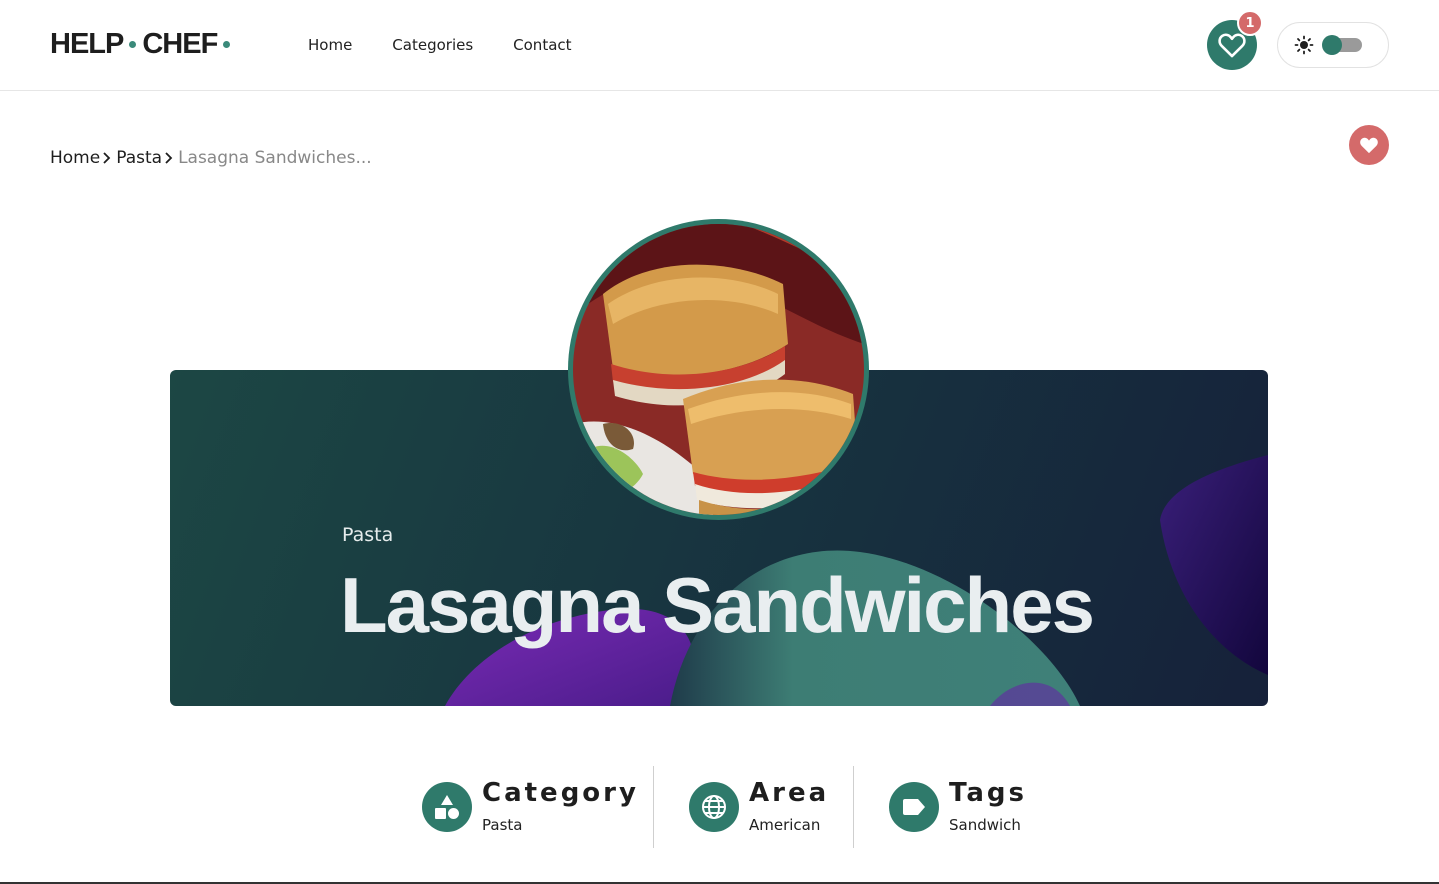 This screenshot has width=1439, height=884. What do you see at coordinates (1232, 45) in the screenshot?
I see `heart-outline-icon` at bounding box center [1232, 45].